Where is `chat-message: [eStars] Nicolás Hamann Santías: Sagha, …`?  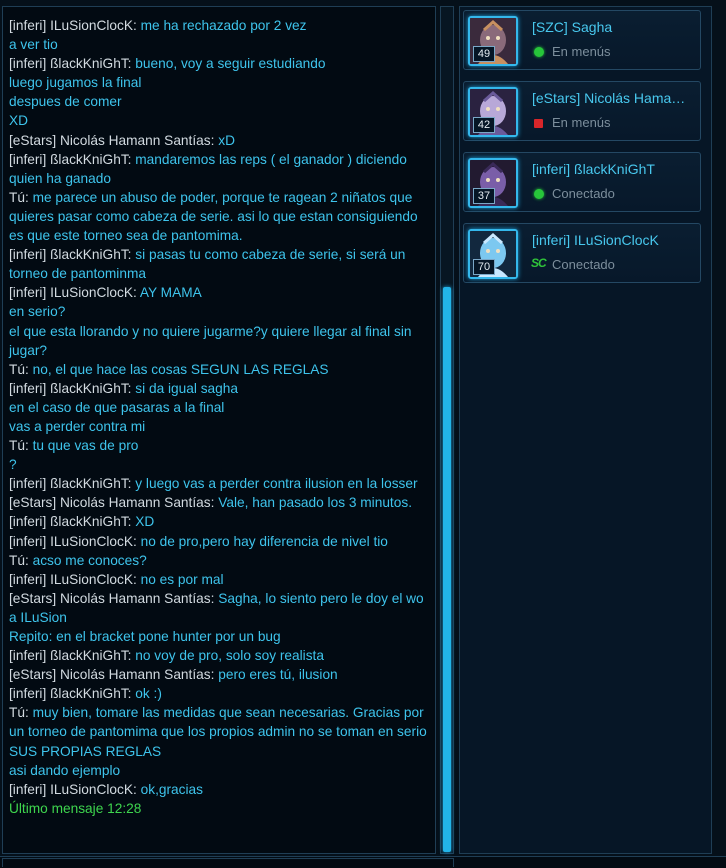 chat-message: [eStars] Nicolás Hamann Santías: Sagha, … is located at coordinates (220, 608).